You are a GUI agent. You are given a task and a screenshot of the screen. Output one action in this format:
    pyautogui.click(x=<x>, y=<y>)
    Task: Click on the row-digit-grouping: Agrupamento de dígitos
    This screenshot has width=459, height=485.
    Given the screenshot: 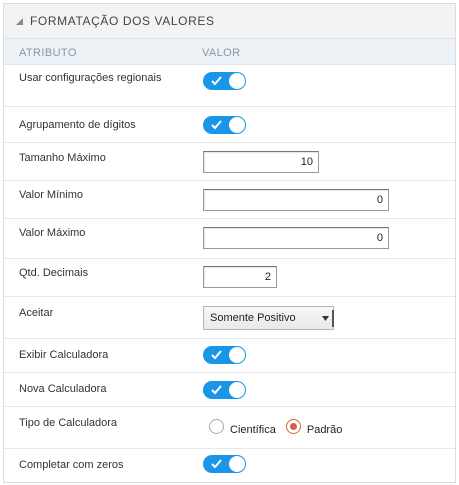 What is the action you would take?
    pyautogui.click(x=229, y=125)
    